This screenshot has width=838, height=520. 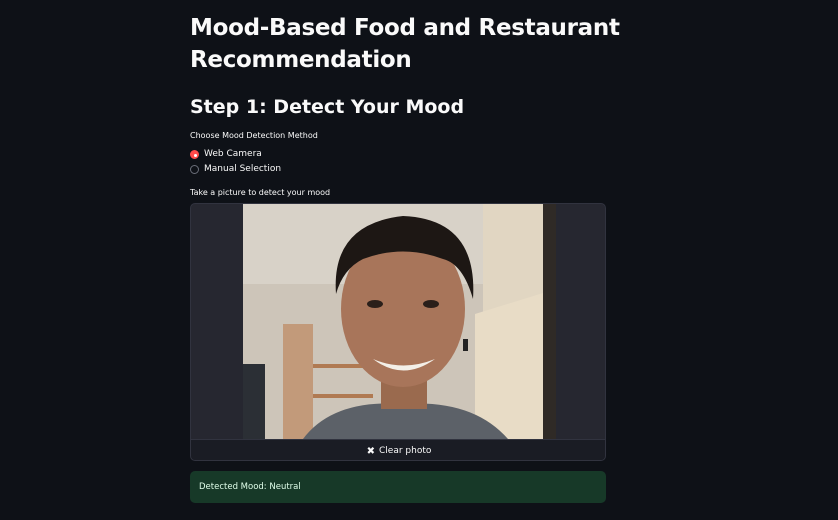 What do you see at coordinates (233, 154) in the screenshot?
I see `radio-option-label: Web Camera` at bounding box center [233, 154].